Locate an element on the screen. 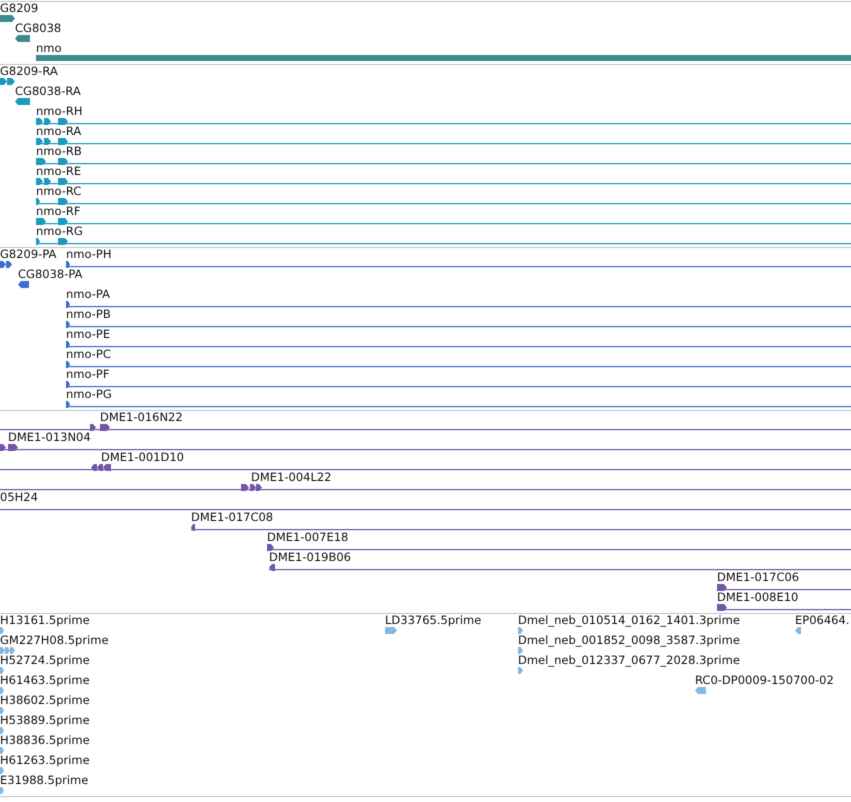 The width and height of the screenshot is (851, 802). feature-label: nmo-PF is located at coordinates (88, 374).